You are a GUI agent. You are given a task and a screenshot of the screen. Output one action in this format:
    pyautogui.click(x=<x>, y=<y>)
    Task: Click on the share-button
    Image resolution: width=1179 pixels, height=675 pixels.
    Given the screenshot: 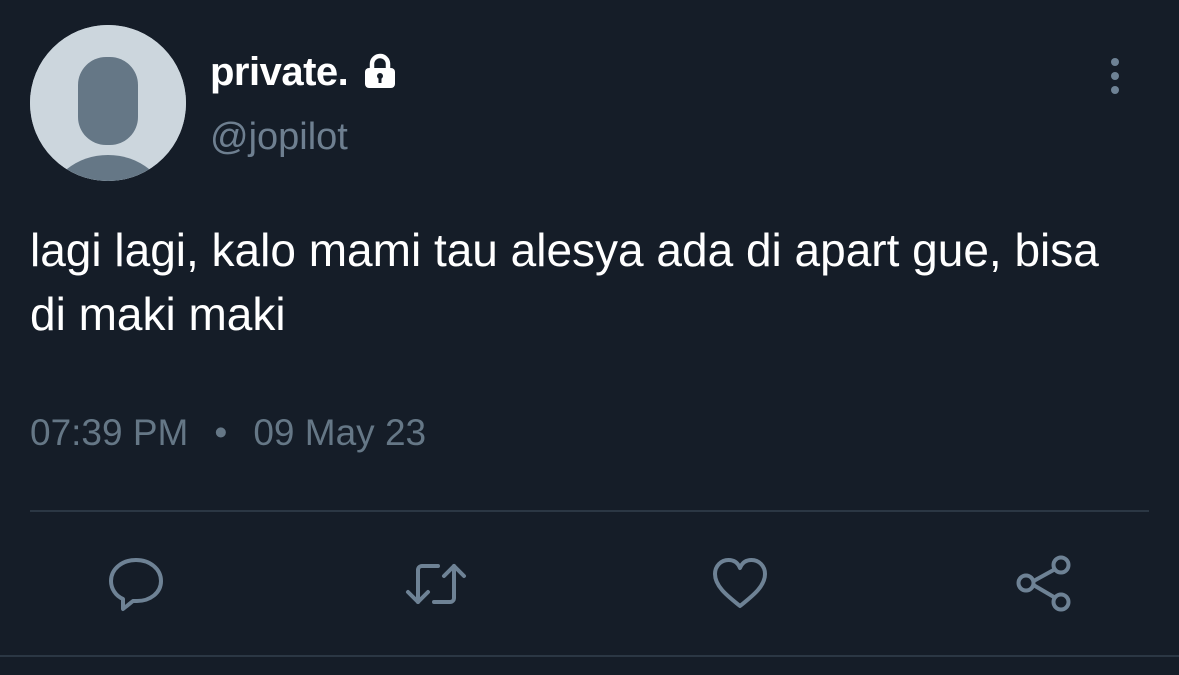 What is the action you would take?
    pyautogui.click(x=1044, y=584)
    